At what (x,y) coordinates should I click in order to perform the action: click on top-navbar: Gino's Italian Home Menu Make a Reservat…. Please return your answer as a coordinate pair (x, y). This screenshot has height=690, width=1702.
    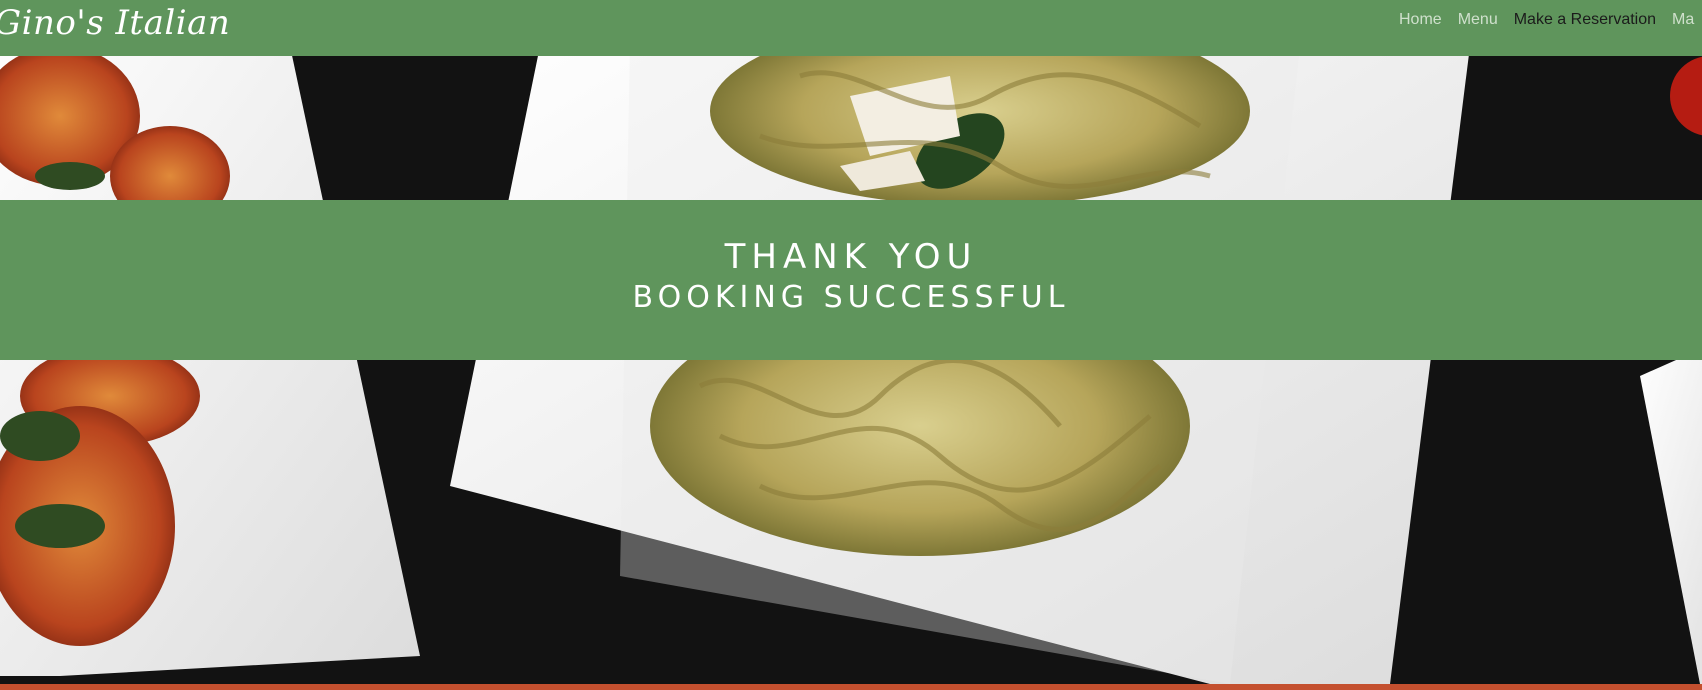
    Looking at the image, I should click on (851, 28).